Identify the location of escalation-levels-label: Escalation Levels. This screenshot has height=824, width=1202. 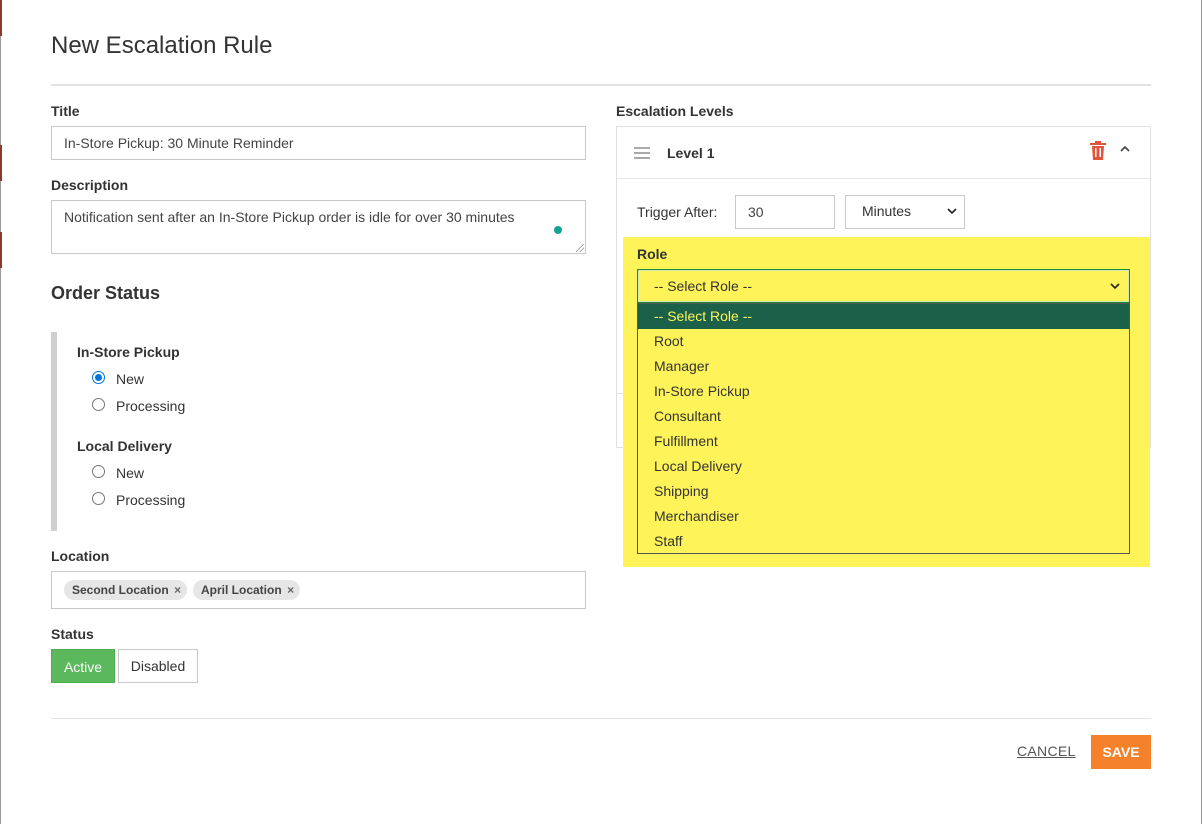
(675, 111).